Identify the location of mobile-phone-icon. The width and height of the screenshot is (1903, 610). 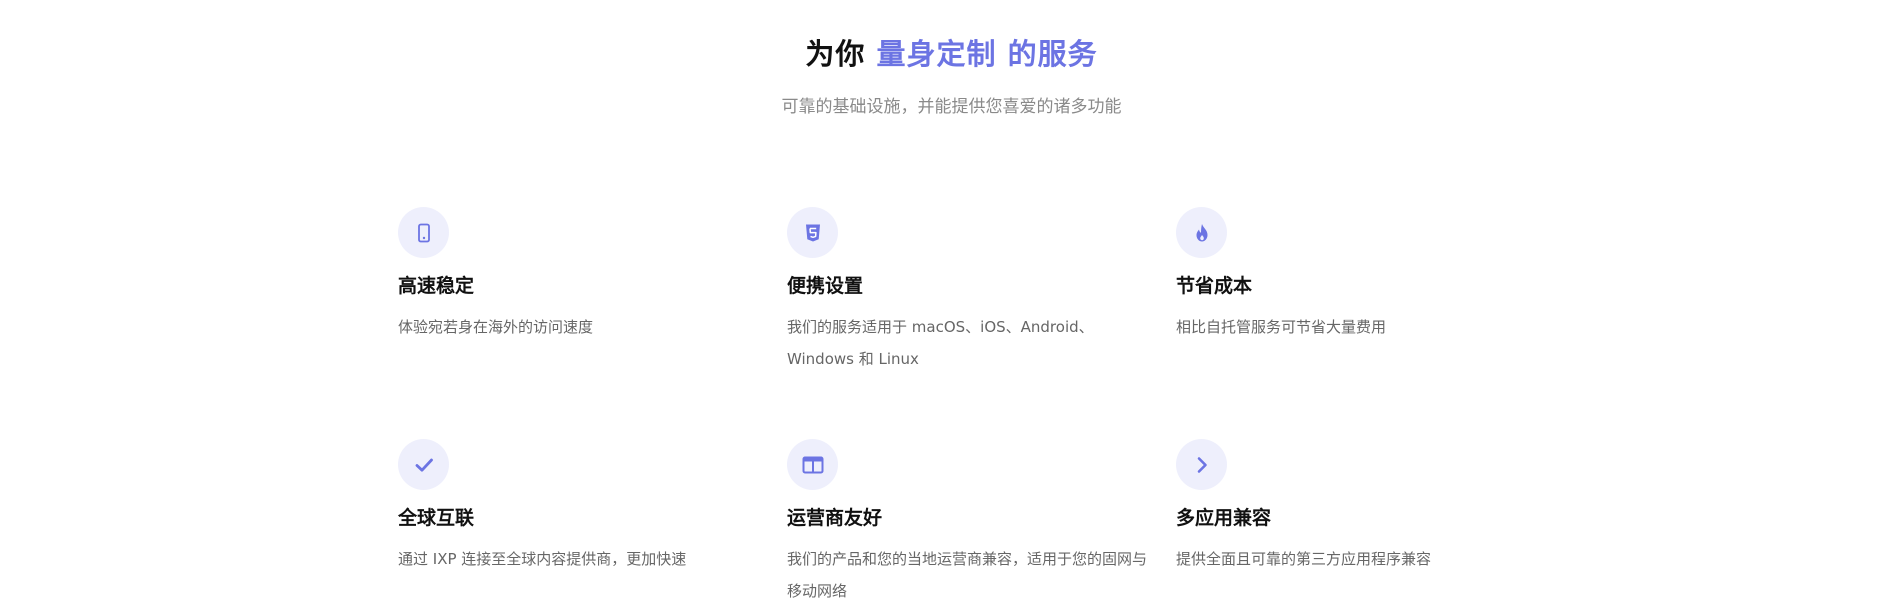
(423, 232).